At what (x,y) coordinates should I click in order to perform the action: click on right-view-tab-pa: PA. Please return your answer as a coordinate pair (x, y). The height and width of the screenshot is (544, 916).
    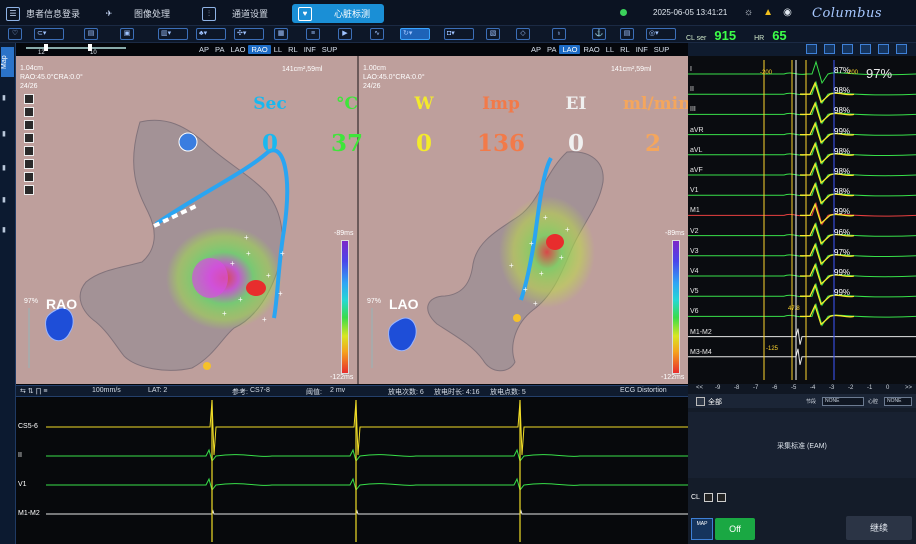
    Looking at the image, I should click on (551, 49).